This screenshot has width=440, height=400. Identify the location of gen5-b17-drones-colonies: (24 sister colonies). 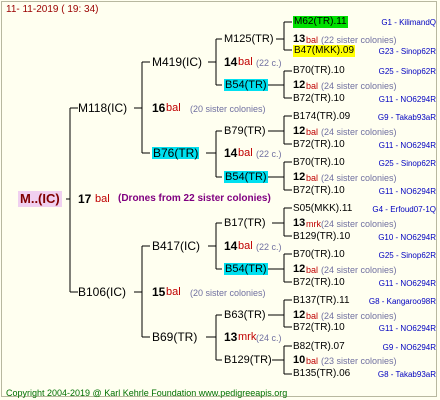
(359, 224).